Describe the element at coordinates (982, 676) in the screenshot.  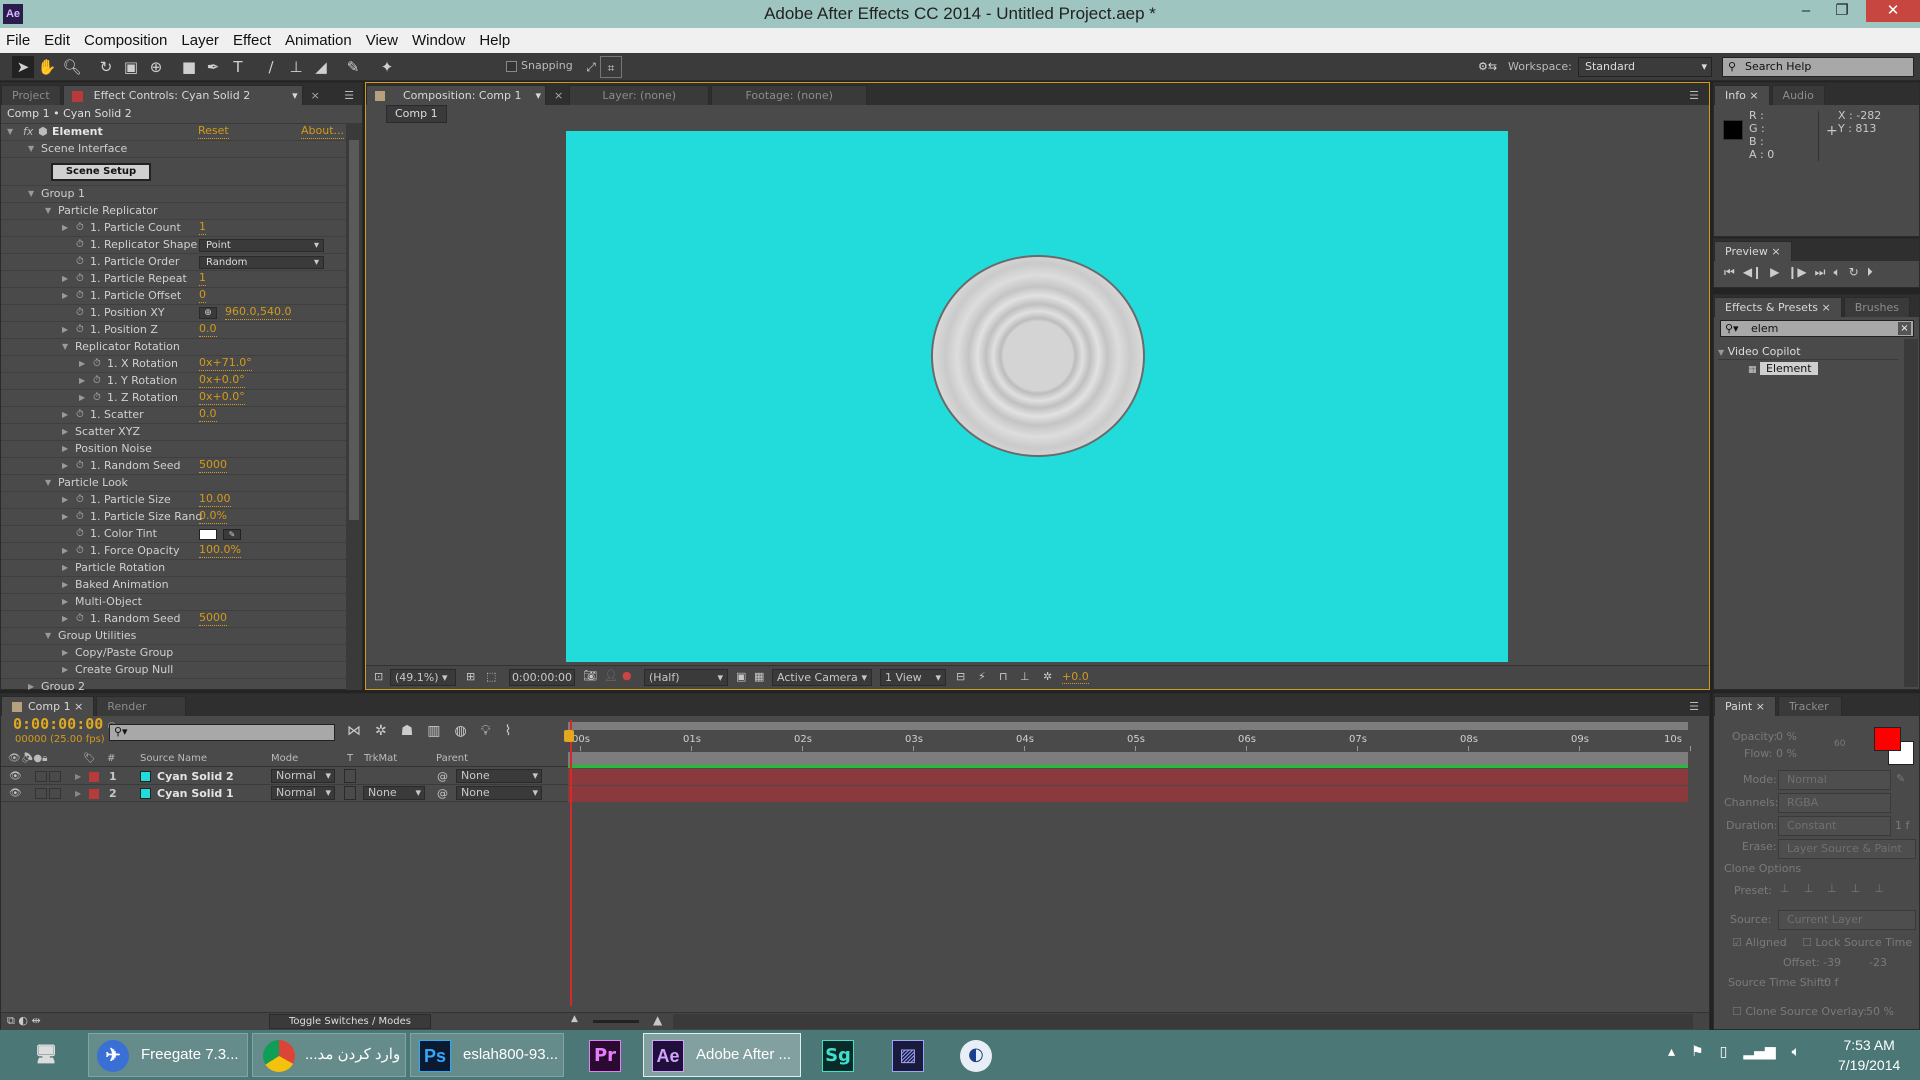
I see `fast-previews-icon: ⚡` at that location.